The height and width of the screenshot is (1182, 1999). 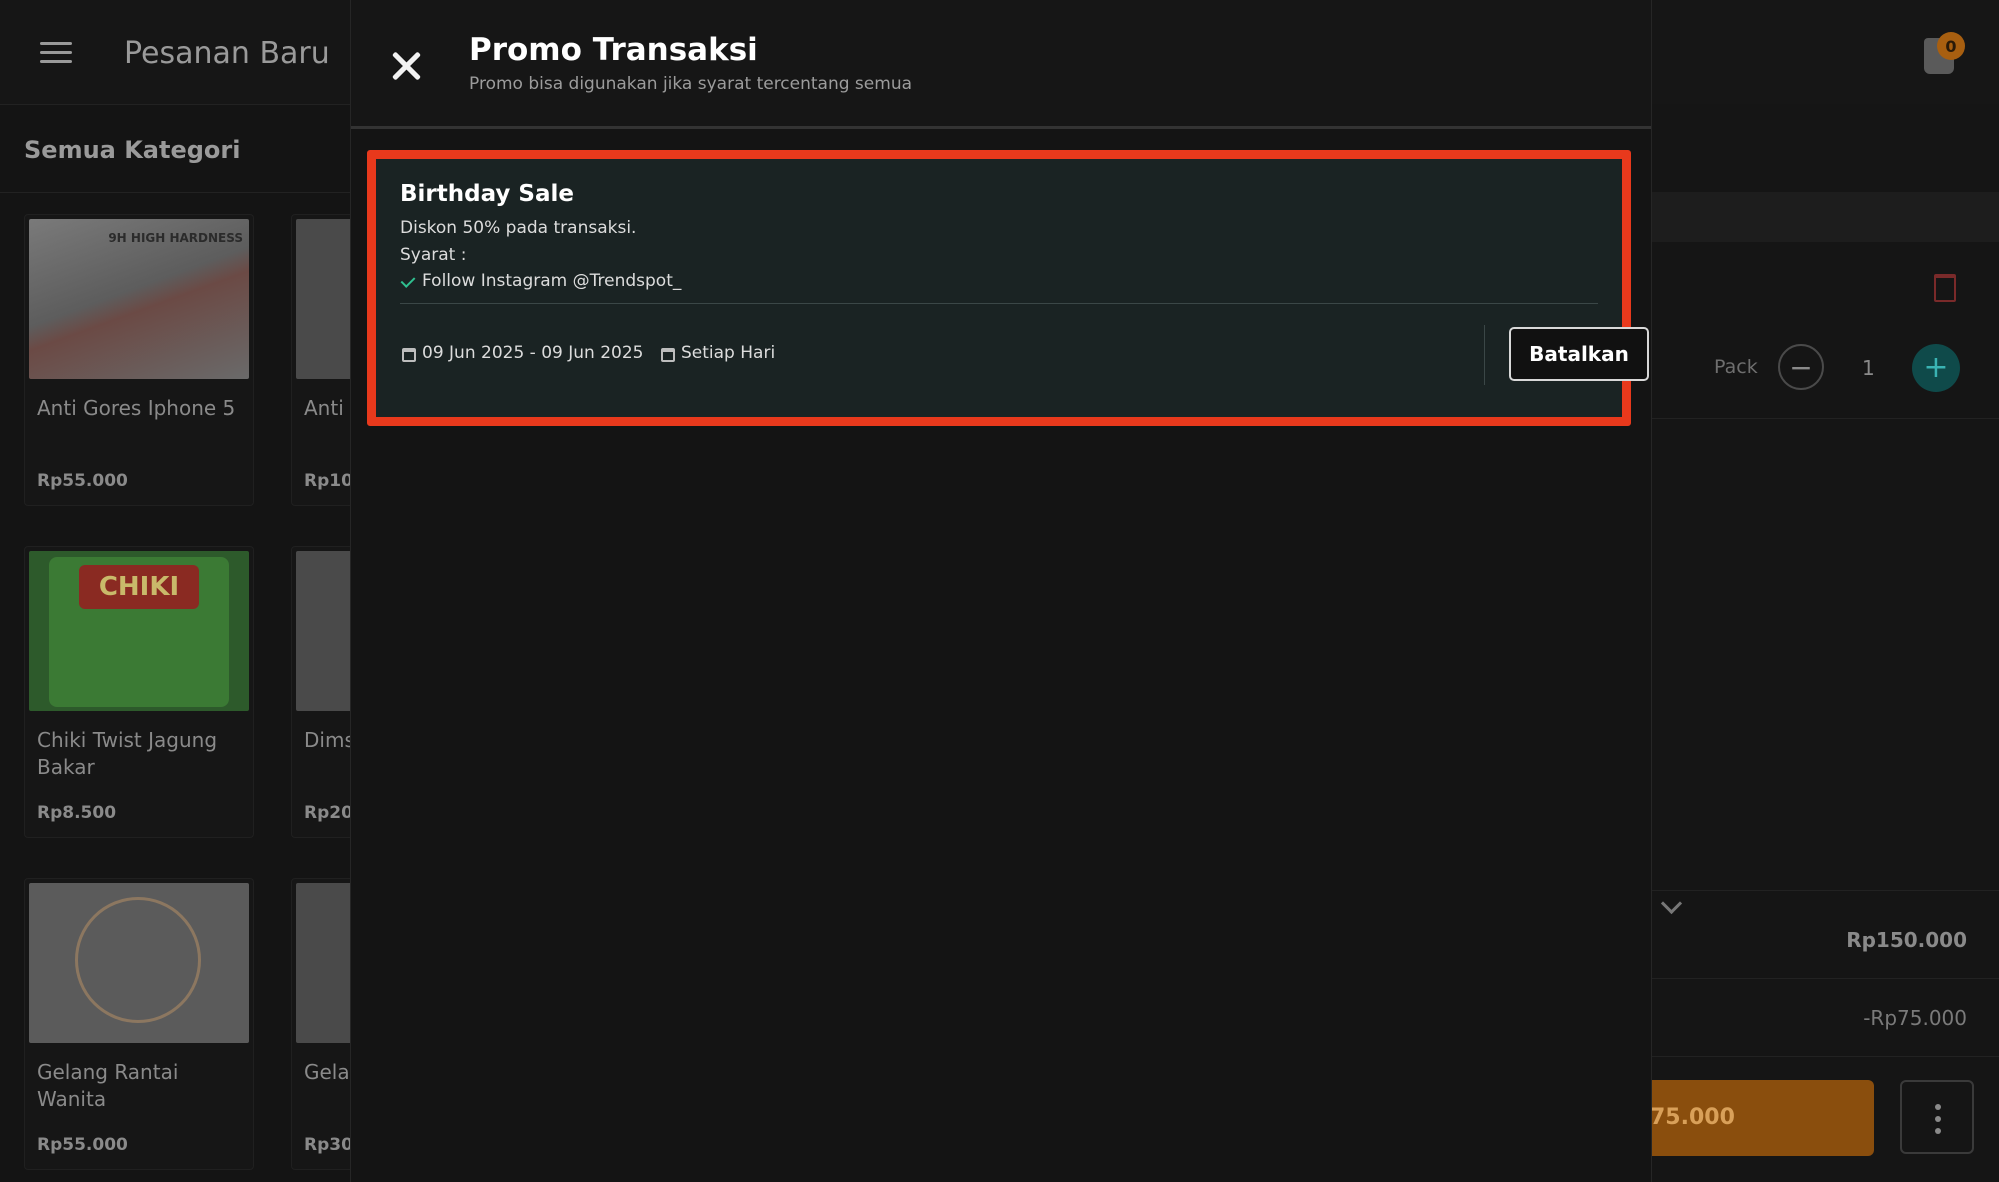 I want to click on requirement-text: Follow Instagram @Trendspot_, so click(x=552, y=281).